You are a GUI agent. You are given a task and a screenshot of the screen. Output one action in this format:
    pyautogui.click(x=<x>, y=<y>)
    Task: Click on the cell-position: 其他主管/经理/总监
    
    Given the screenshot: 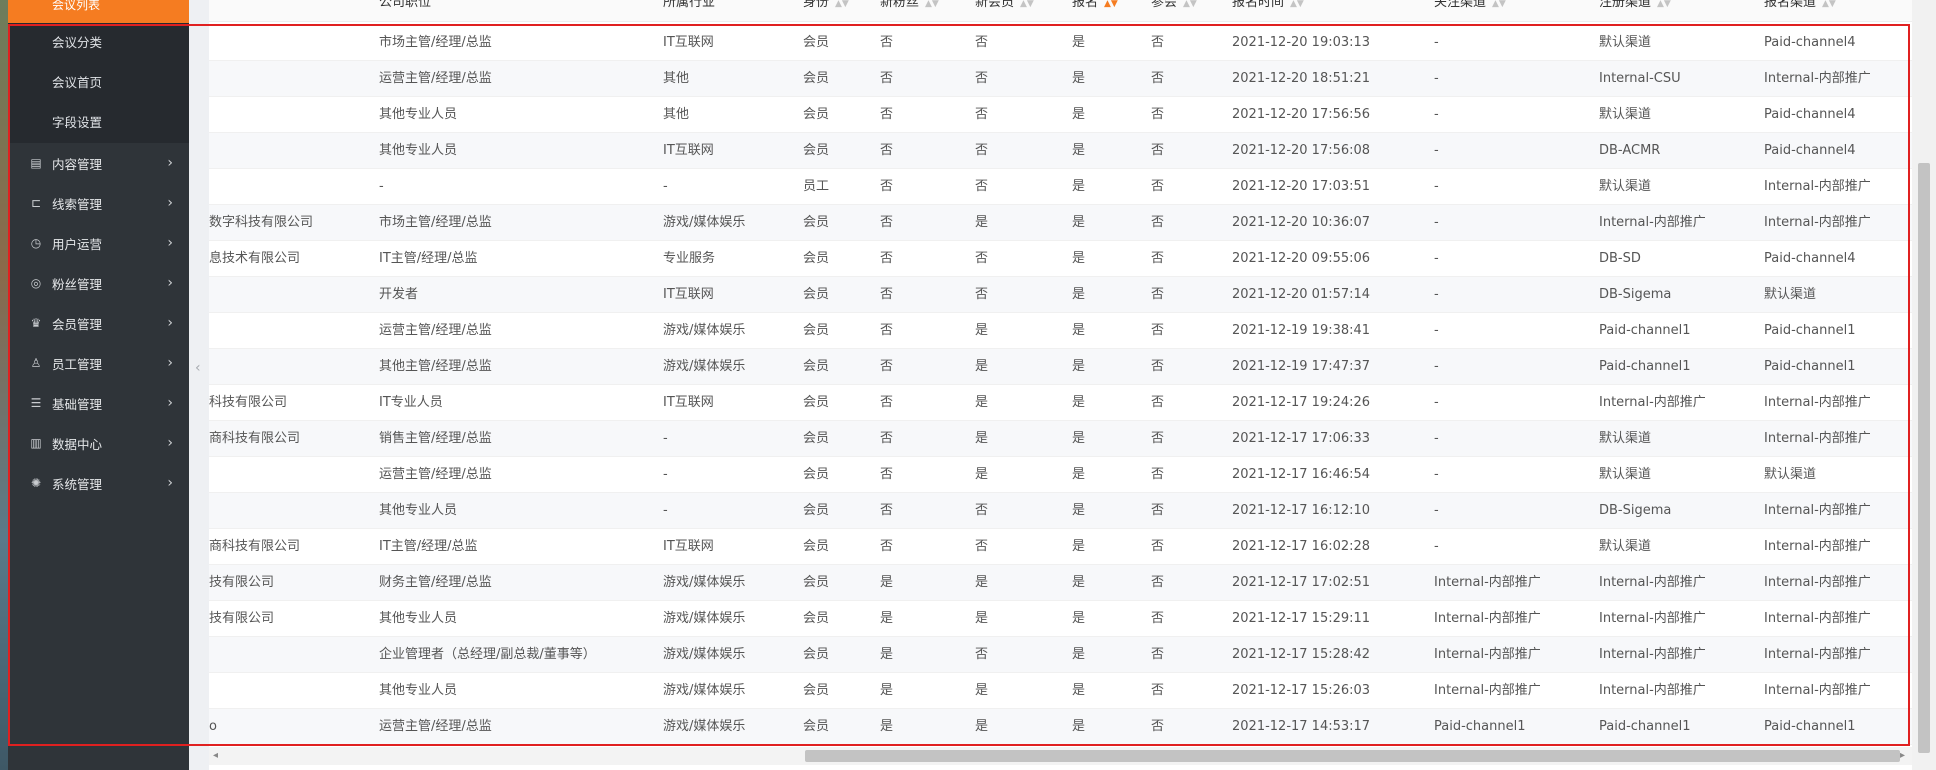 What is the action you would take?
    pyautogui.click(x=435, y=366)
    